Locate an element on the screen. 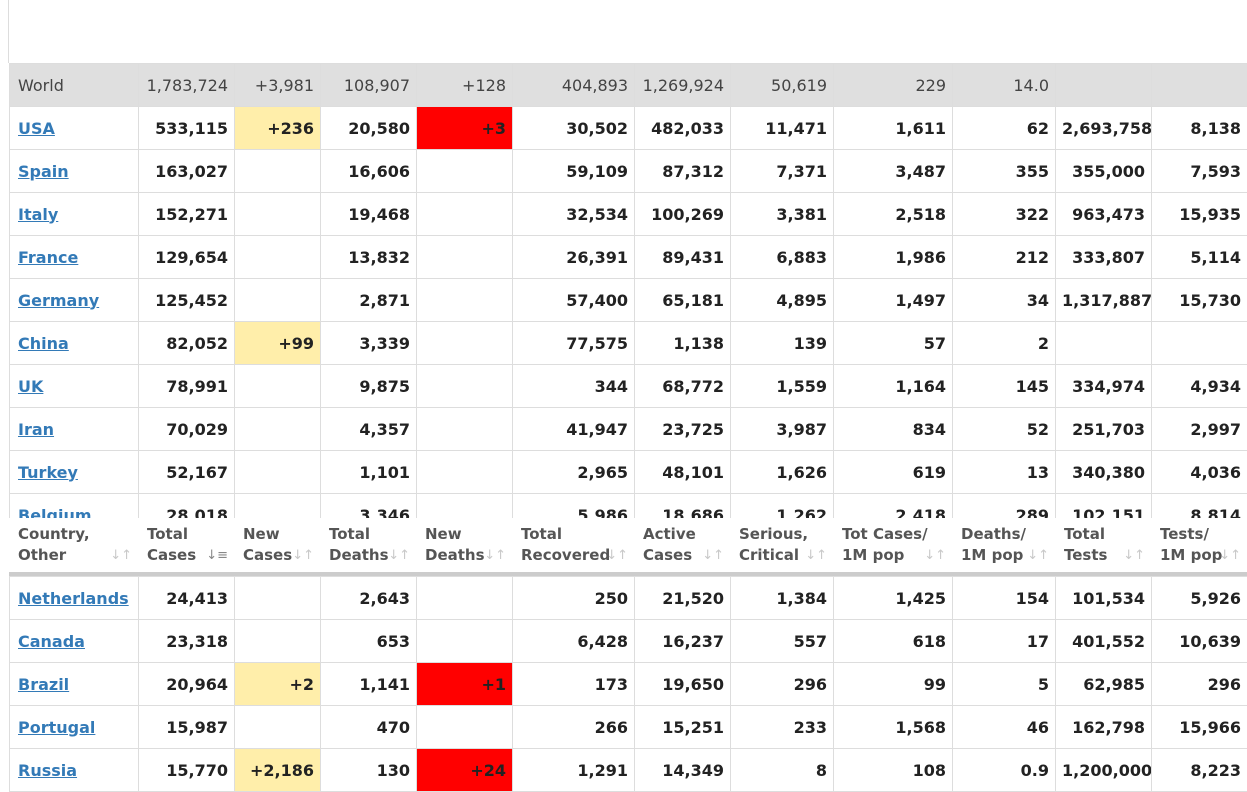 Image resolution: width=1247 pixels, height=792 pixels. column-header-total-deaths: TotalDeaths↓↑ is located at coordinates (368, 545).